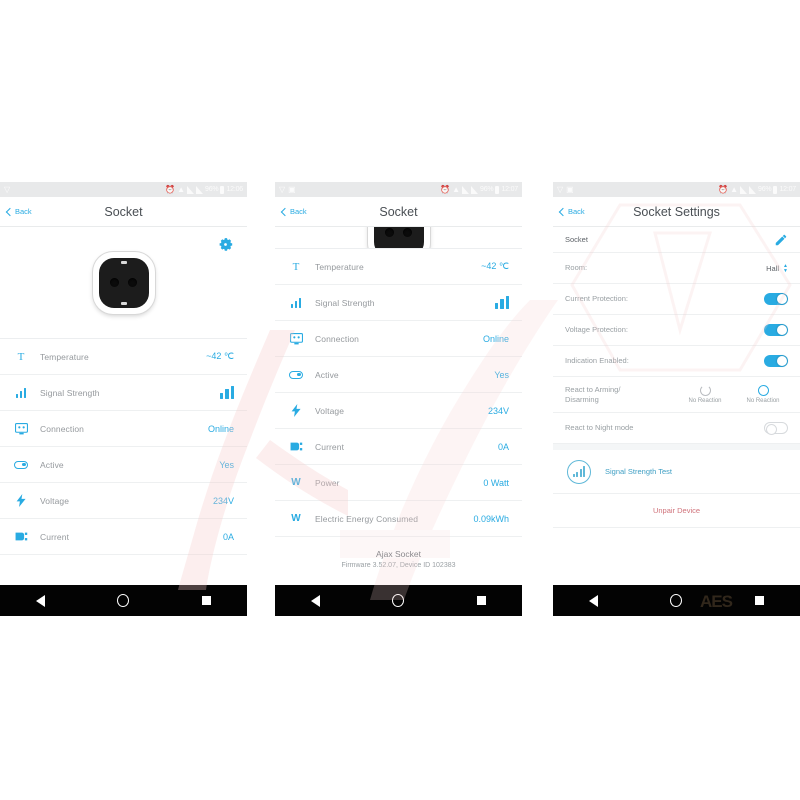 This screenshot has width=800, height=800. Describe the element at coordinates (579, 471) in the screenshot. I see `signal-bars-circle-icon` at that location.